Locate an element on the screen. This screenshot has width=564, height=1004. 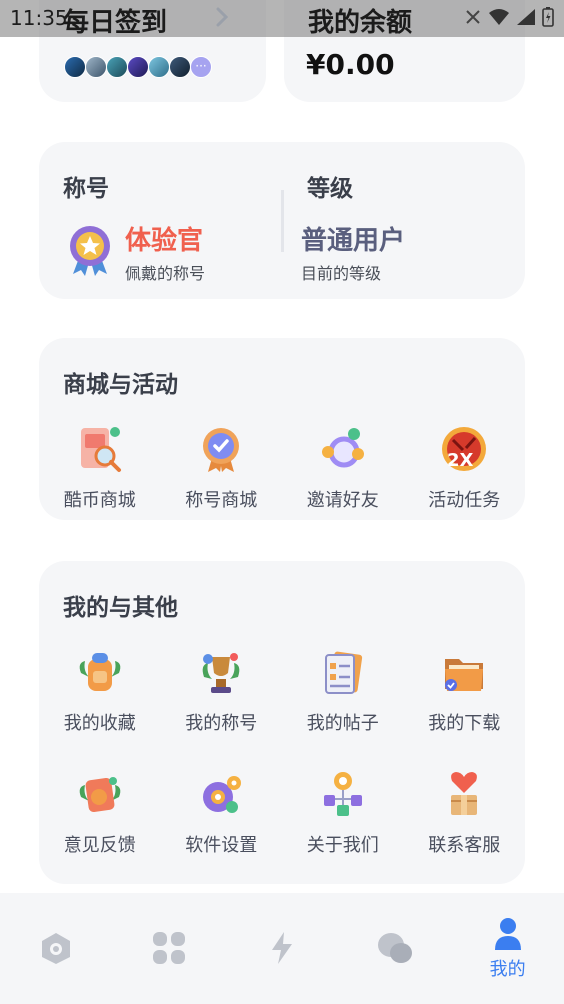
svg-text: 2X is located at coordinates (460, 460).